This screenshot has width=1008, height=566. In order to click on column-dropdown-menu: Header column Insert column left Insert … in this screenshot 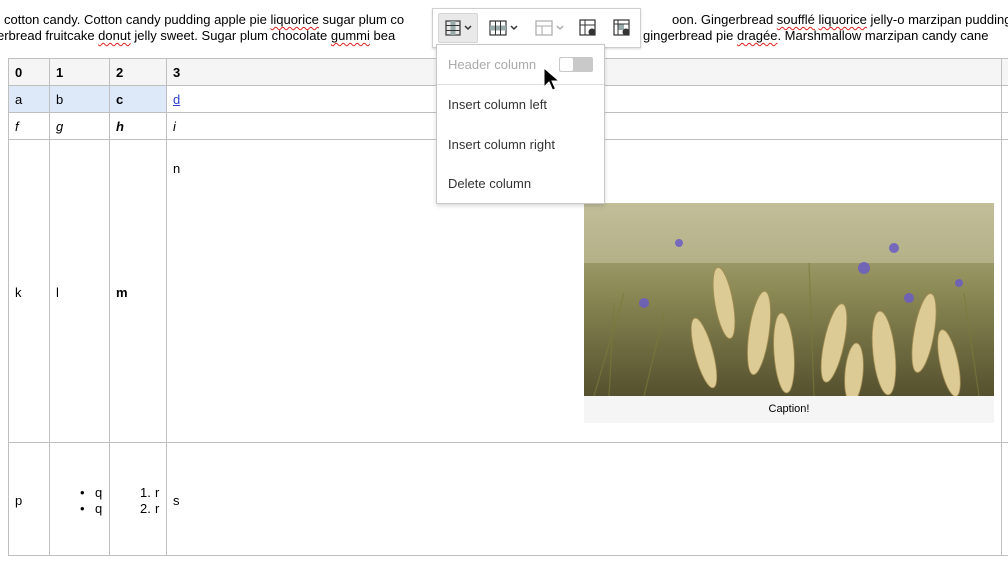, I will do `click(520, 124)`.